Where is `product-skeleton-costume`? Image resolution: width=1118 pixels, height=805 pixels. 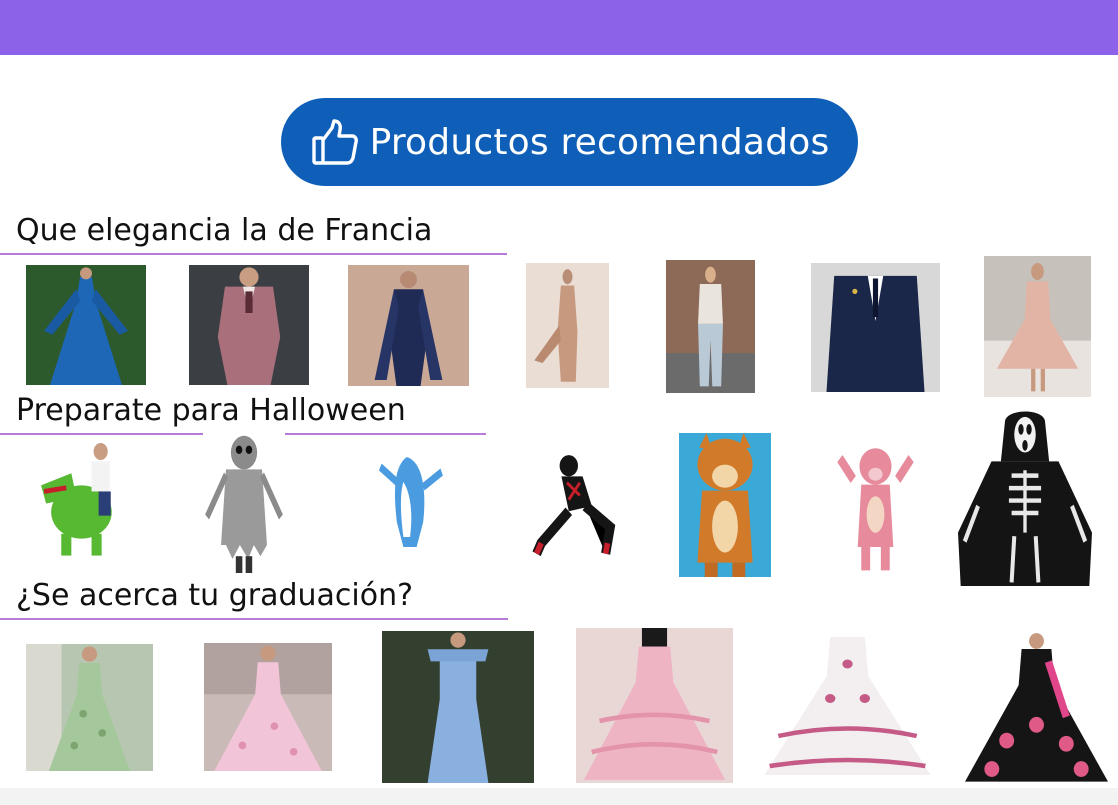 product-skeleton-costume is located at coordinates (1025, 497).